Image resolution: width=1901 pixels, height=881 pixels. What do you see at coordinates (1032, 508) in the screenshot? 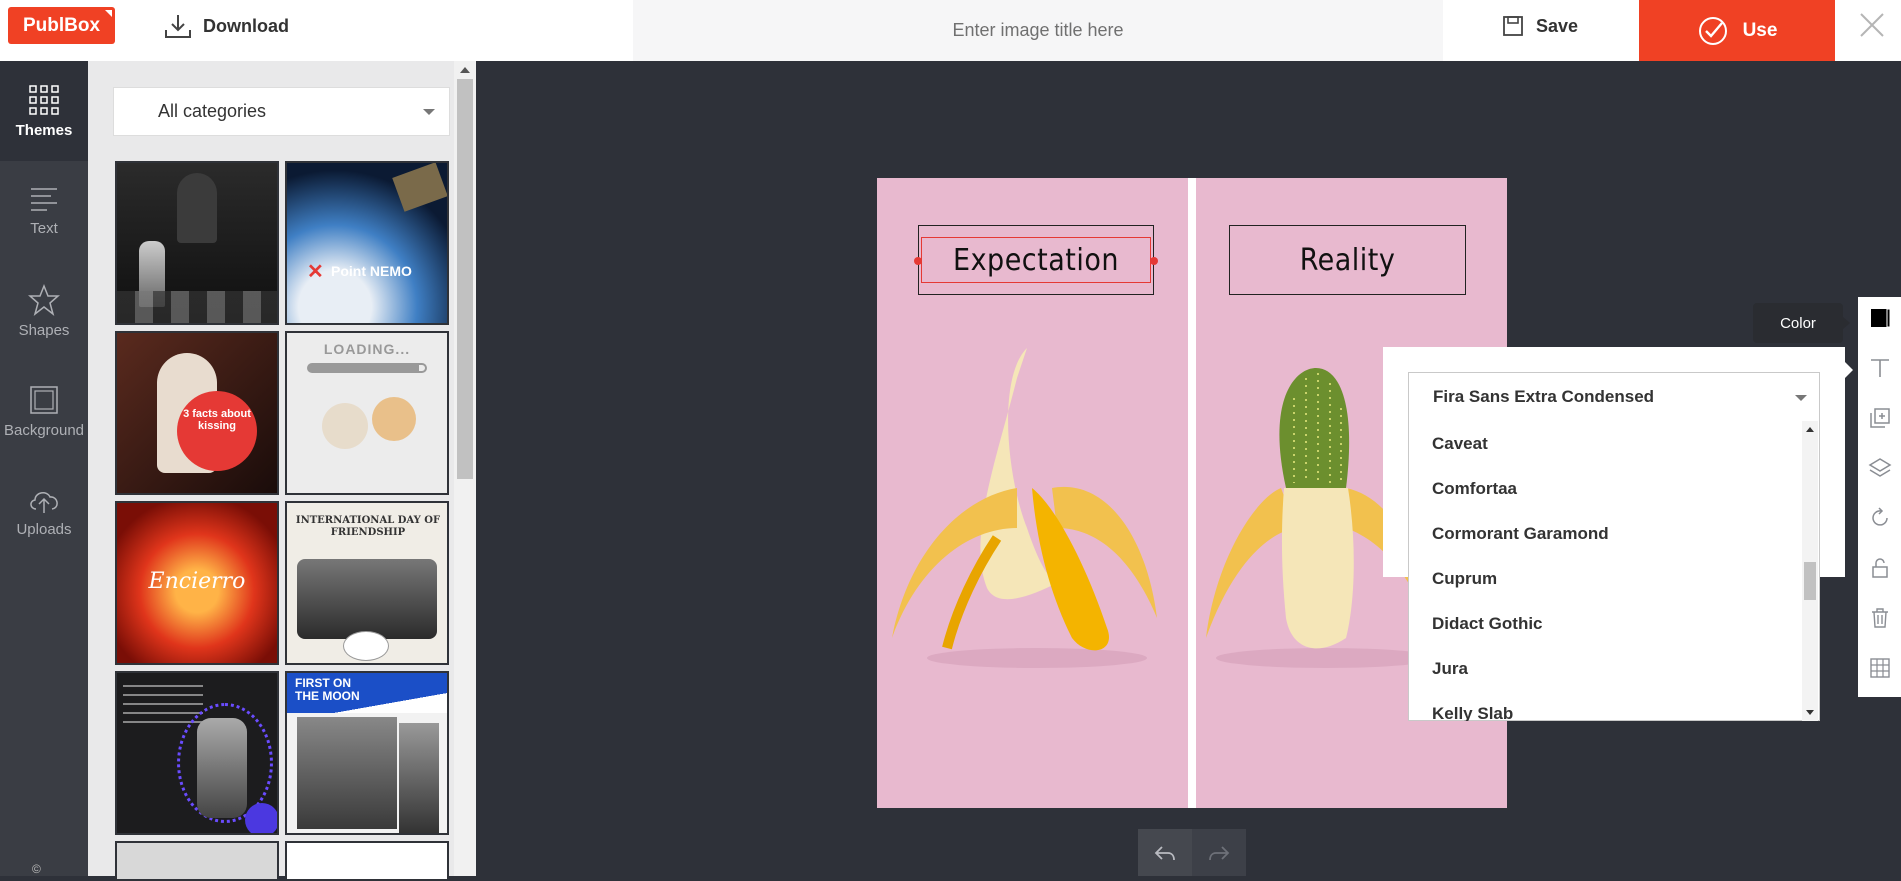
I see `banana-image` at bounding box center [1032, 508].